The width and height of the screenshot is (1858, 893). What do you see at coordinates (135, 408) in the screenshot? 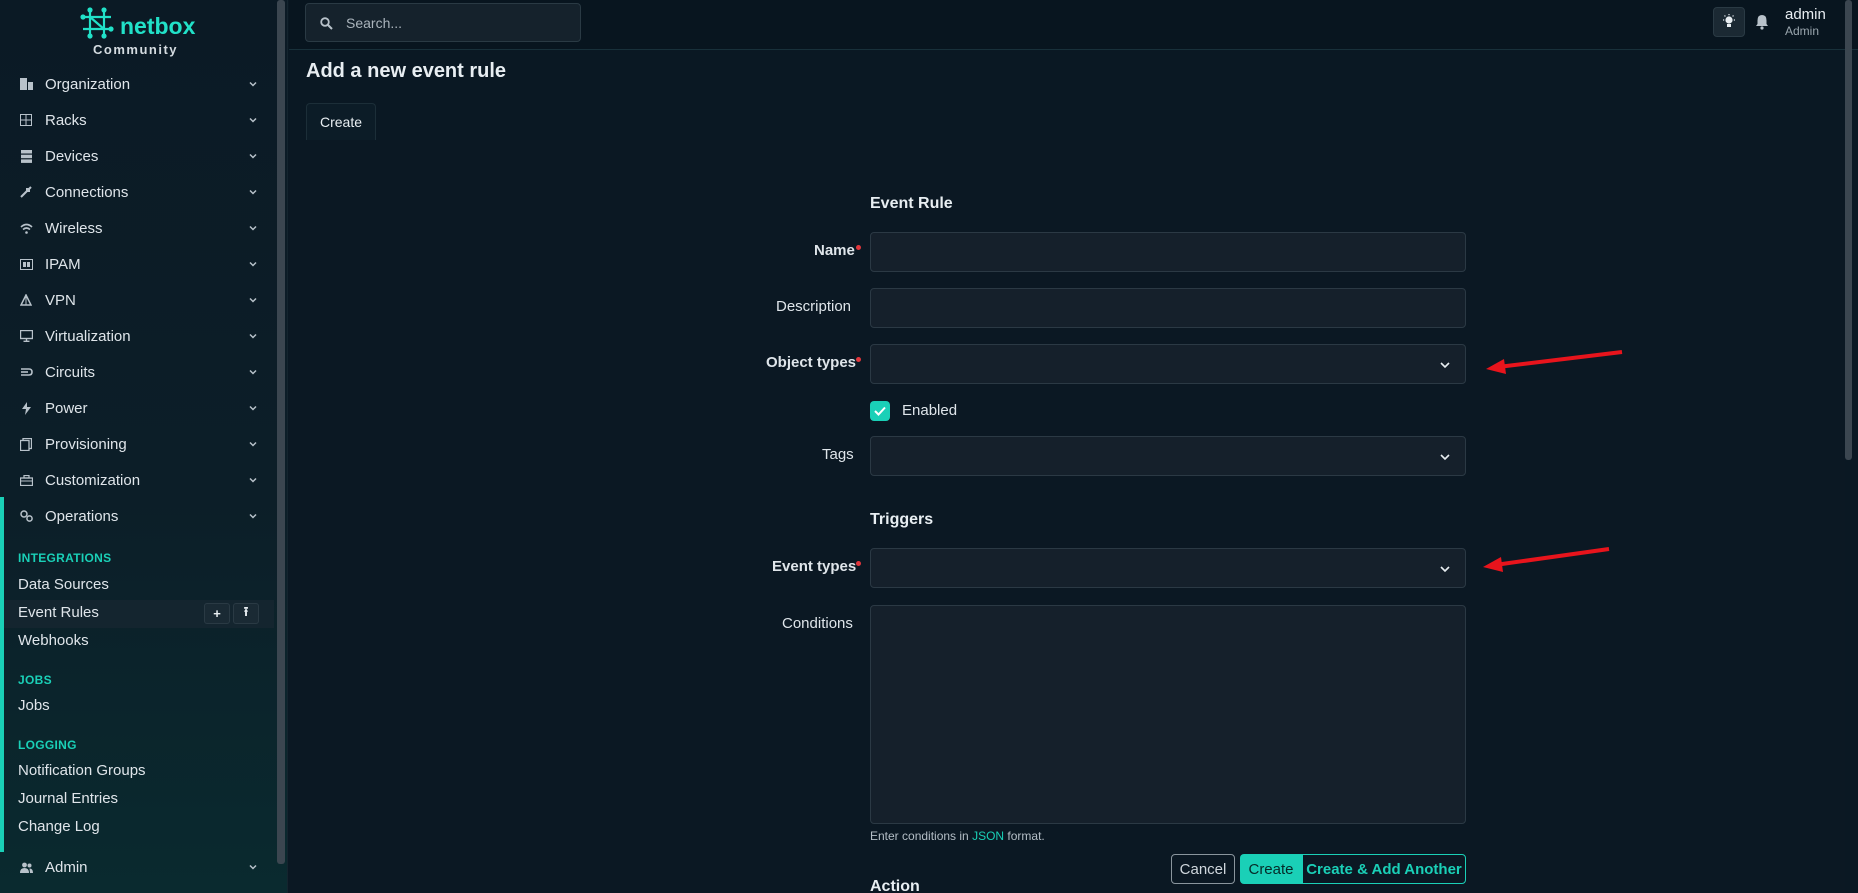
I see `nav-power: Power` at bounding box center [135, 408].